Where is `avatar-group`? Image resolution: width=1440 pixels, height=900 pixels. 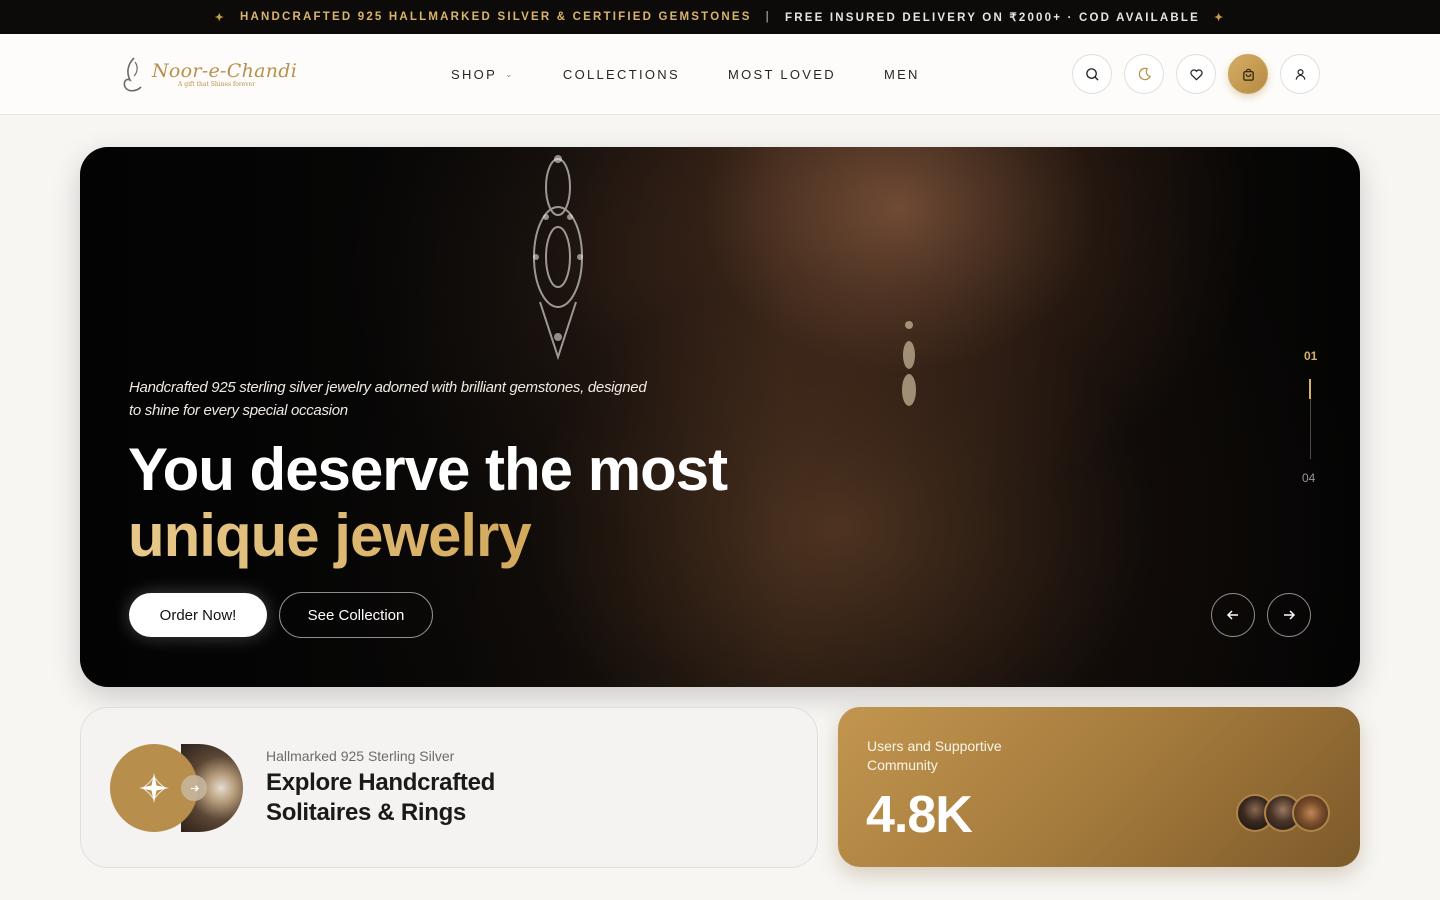 avatar-group is located at coordinates (1283, 813).